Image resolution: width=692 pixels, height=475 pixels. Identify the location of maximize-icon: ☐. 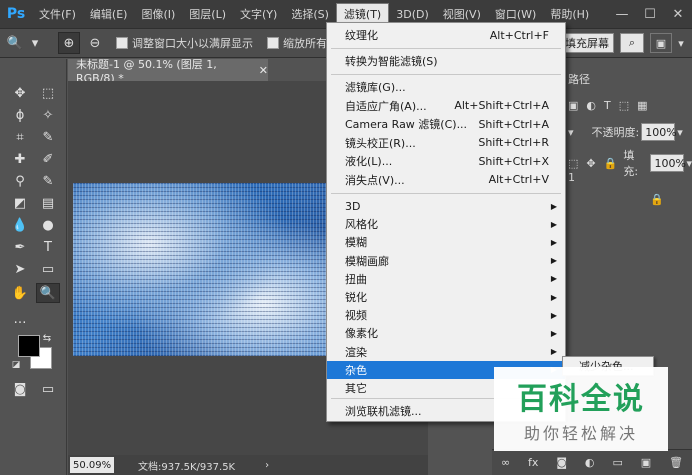
(650, 14).